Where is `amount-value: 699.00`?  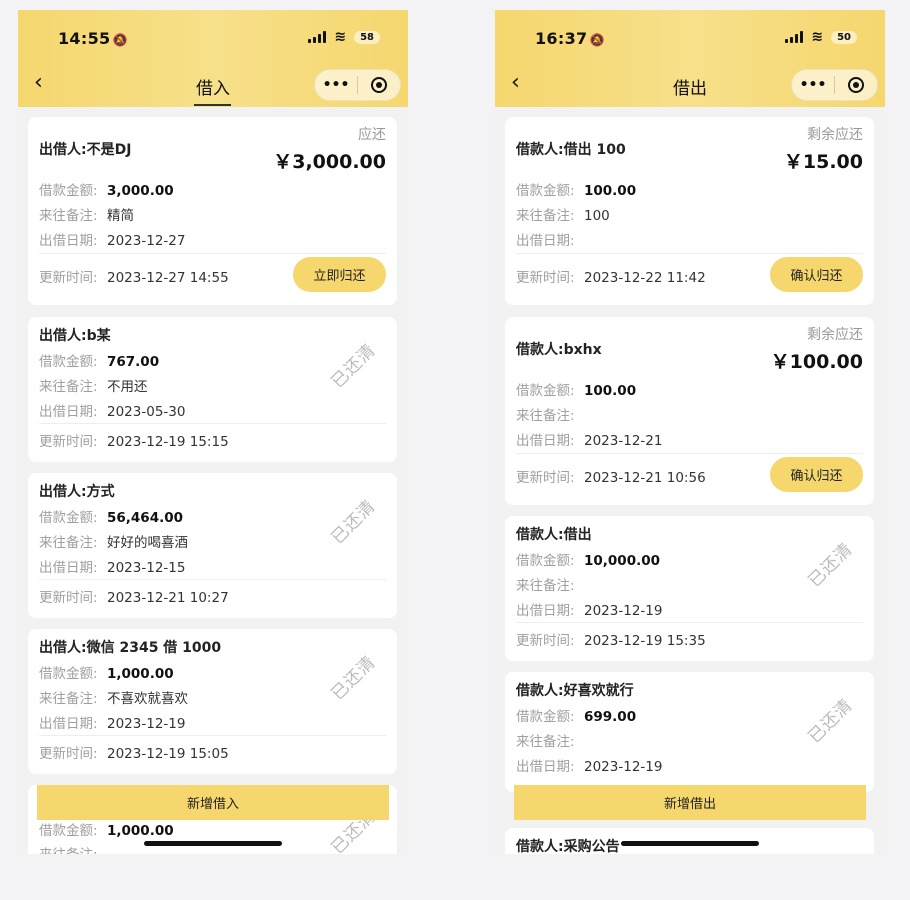 amount-value: 699.00 is located at coordinates (610, 717).